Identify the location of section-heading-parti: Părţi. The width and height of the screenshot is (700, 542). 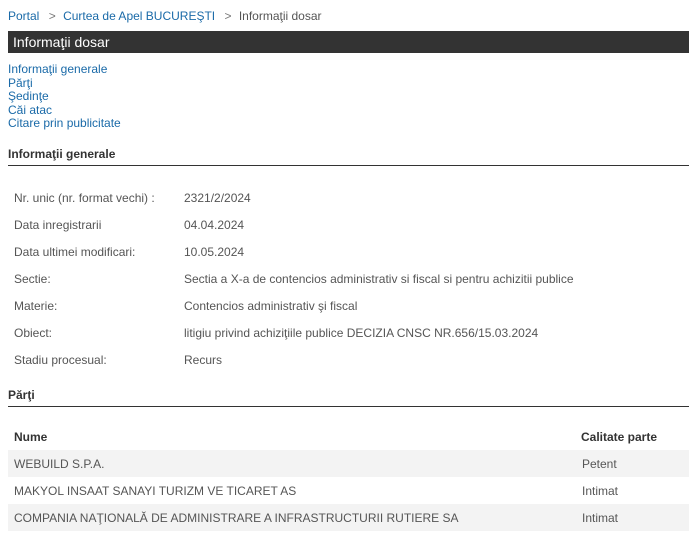
(348, 397).